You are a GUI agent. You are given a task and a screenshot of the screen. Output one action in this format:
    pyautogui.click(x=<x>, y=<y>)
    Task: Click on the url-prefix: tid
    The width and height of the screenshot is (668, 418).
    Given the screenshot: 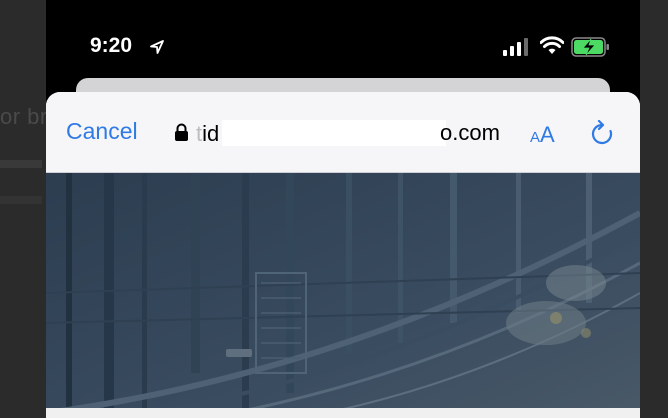 What is the action you would take?
    pyautogui.click(x=207, y=134)
    